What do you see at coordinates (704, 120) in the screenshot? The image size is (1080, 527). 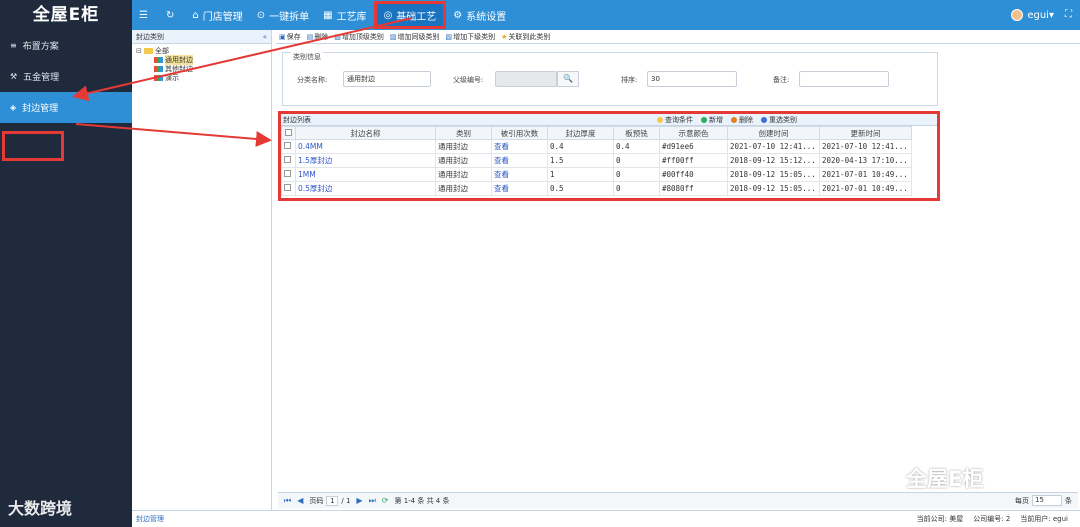 I see `plus-icon` at bounding box center [704, 120].